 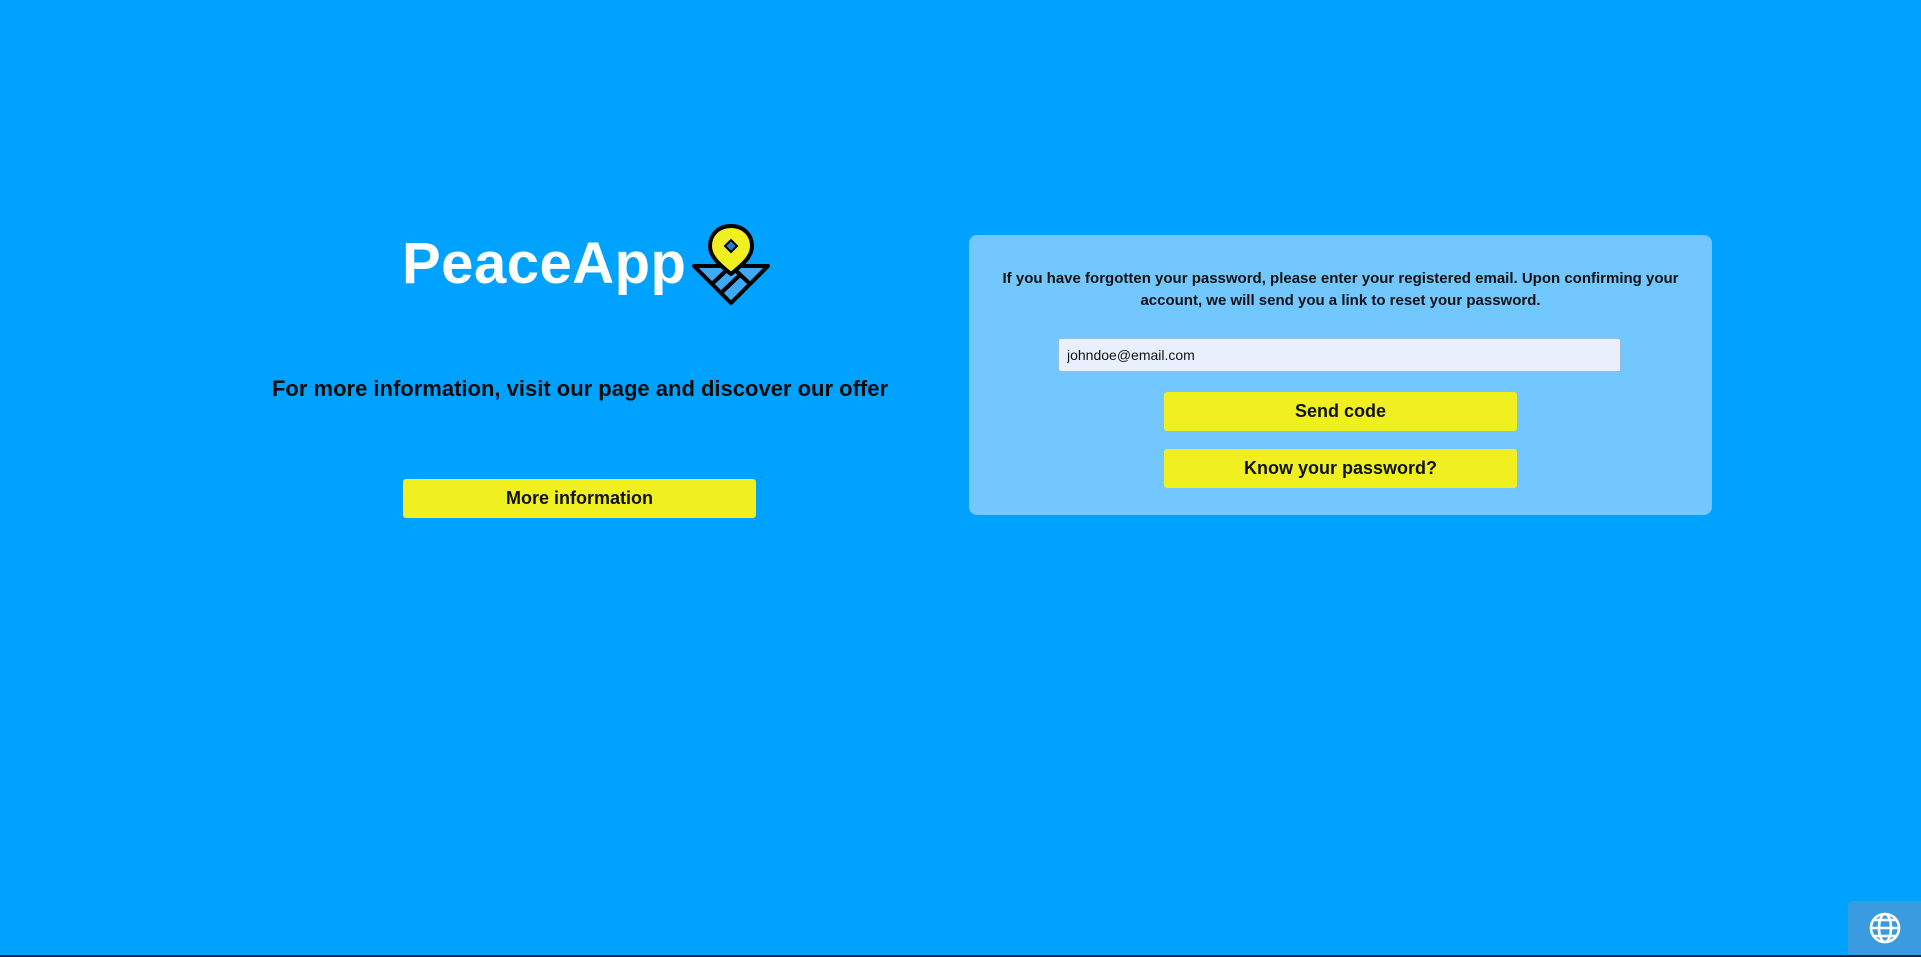 What do you see at coordinates (1340, 411) in the screenshot?
I see `send-code-button: Send code` at bounding box center [1340, 411].